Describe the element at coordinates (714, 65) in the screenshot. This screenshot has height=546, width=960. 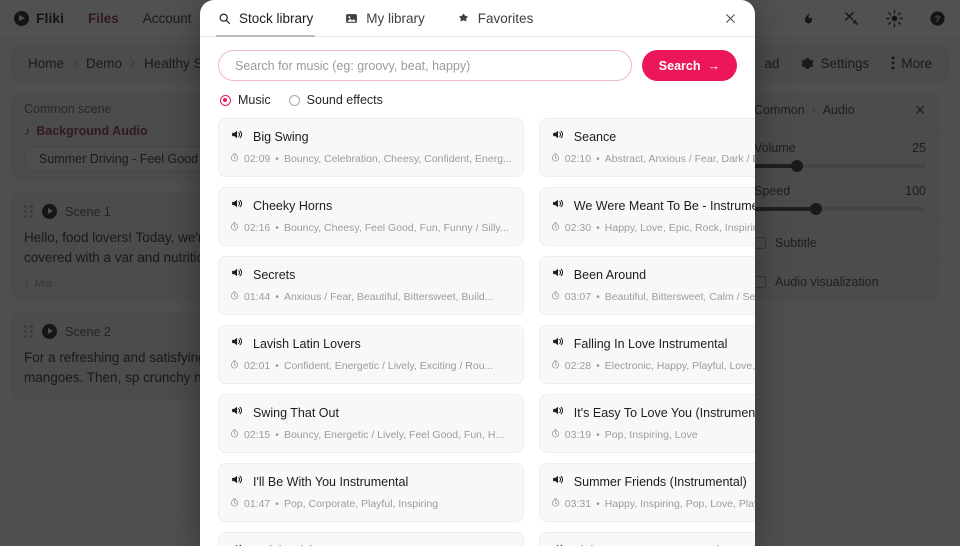
I see `arrow-right-icon: →` at that location.